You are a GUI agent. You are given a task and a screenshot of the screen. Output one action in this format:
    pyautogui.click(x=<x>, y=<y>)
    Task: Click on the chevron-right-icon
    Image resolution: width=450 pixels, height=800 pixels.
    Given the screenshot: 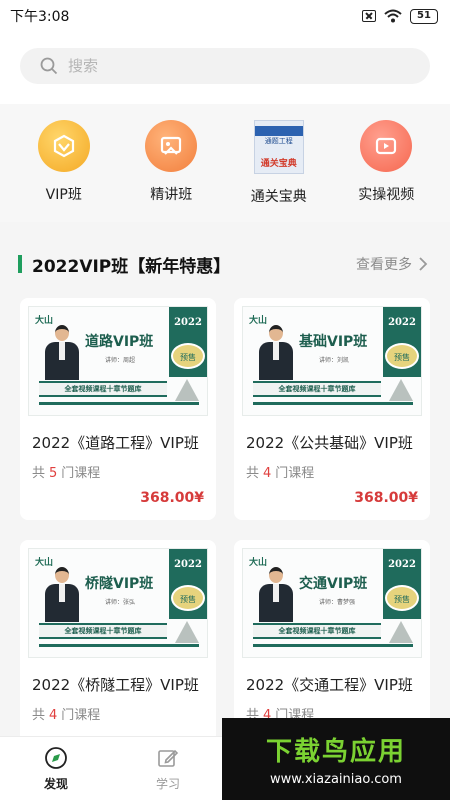 What is the action you would take?
    pyautogui.click(x=423, y=264)
    